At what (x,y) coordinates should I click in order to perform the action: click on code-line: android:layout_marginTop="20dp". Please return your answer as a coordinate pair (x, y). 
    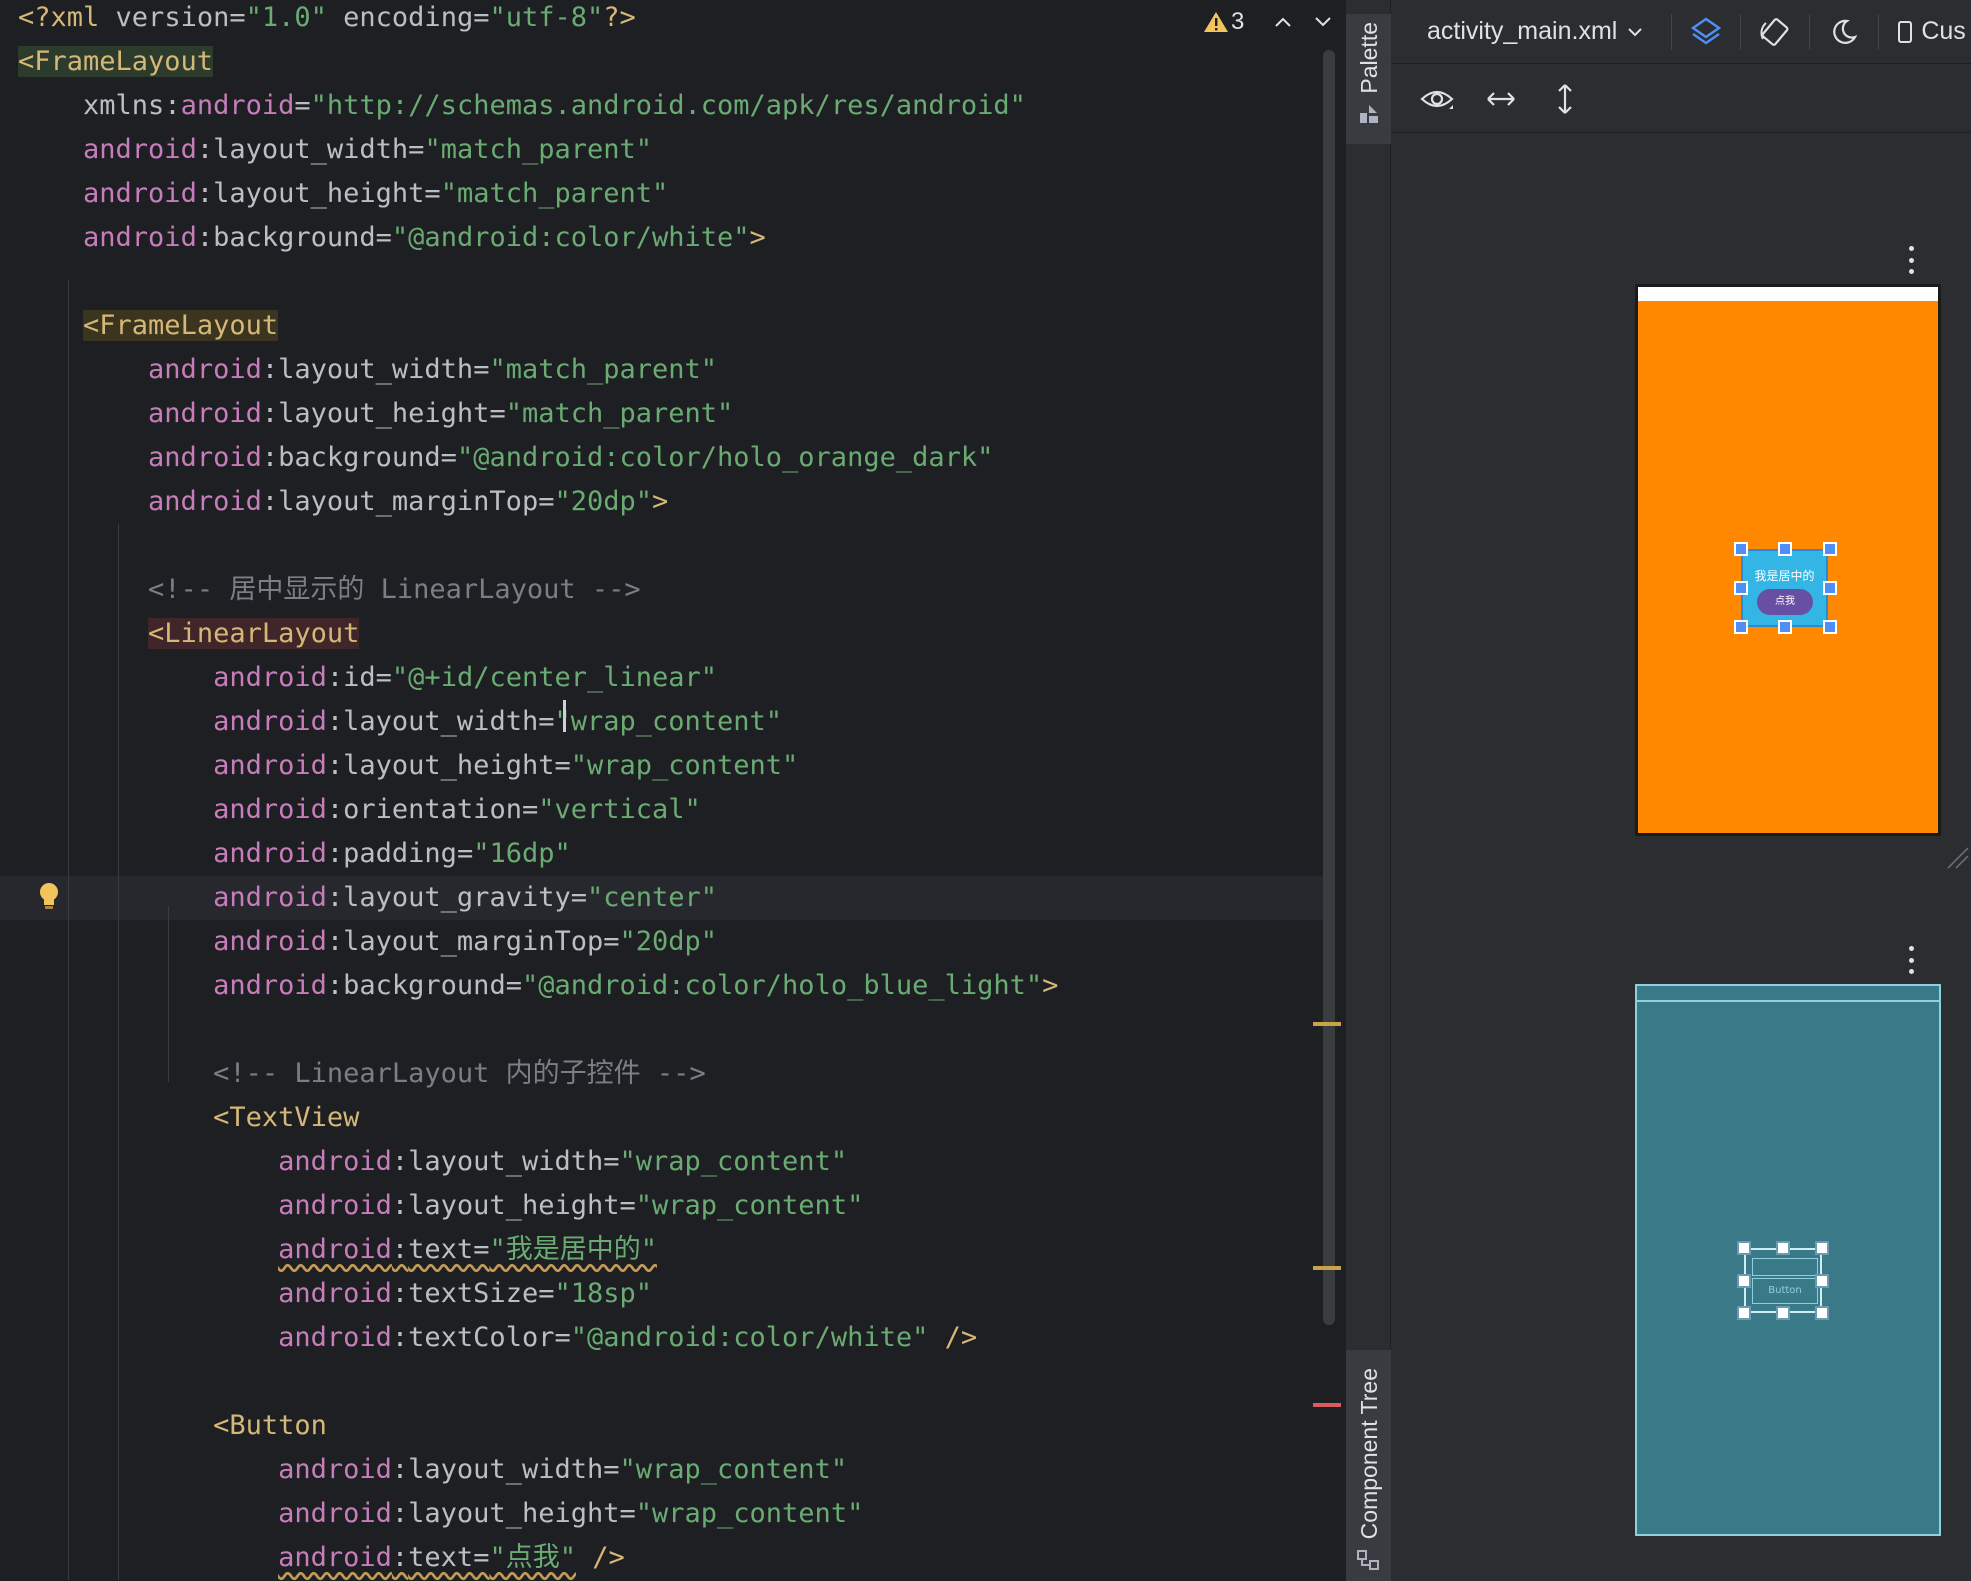
    Looking at the image, I should click on (665, 942).